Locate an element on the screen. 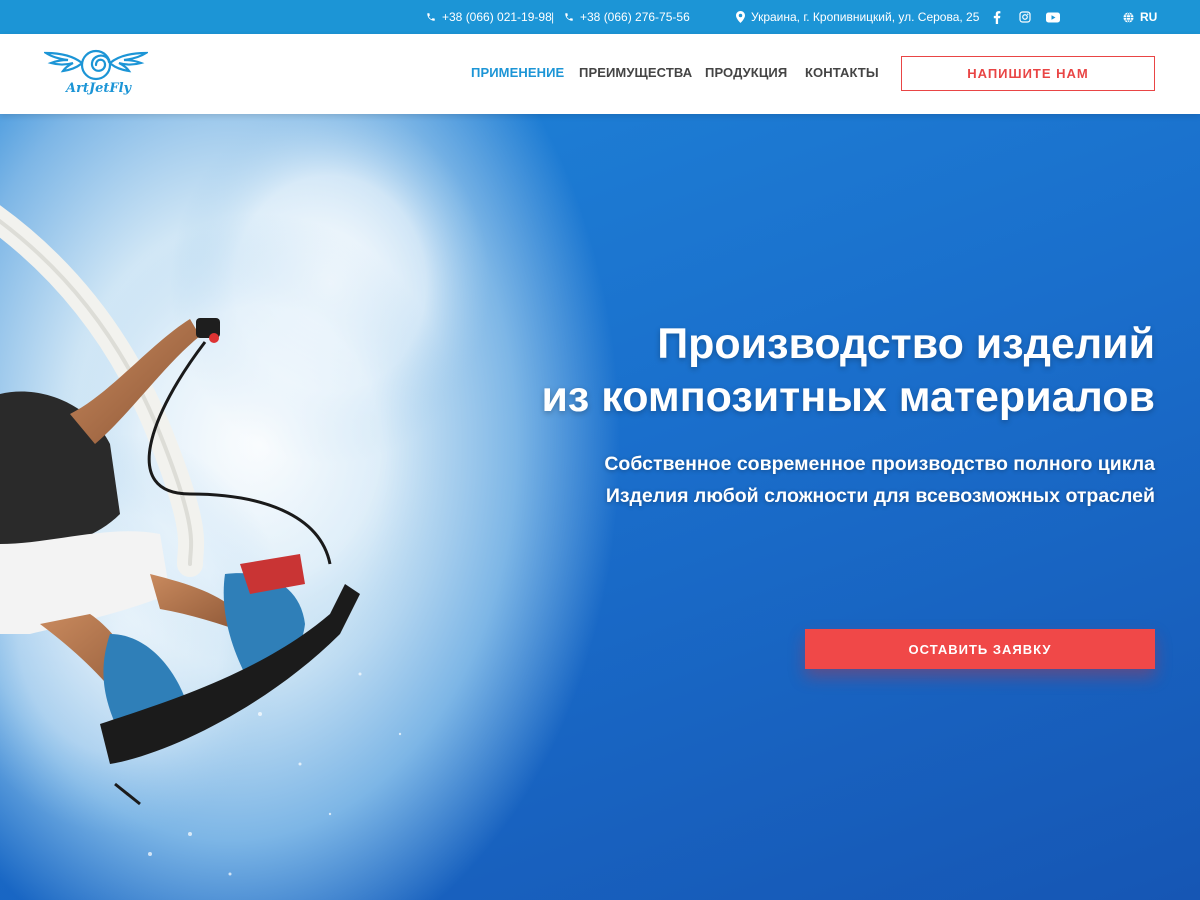 The image size is (1200, 900). hero-title-line-1: Производство изделий is located at coordinates (906, 344).